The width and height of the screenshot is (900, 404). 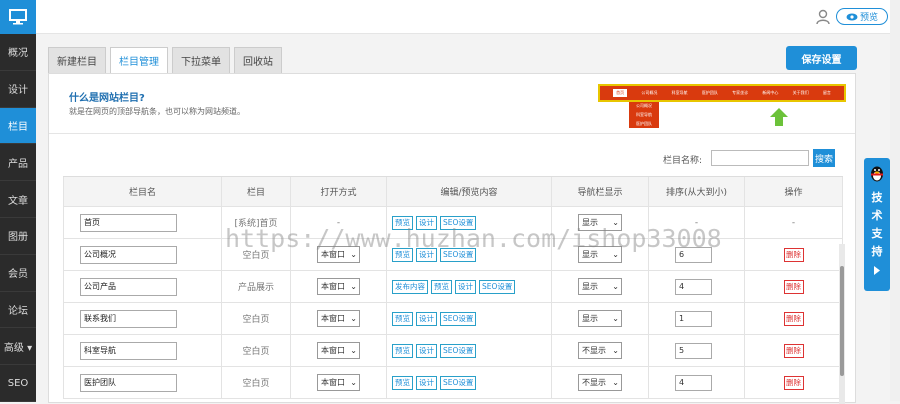 I want to click on scrollbar-thumb, so click(x=842, y=321).